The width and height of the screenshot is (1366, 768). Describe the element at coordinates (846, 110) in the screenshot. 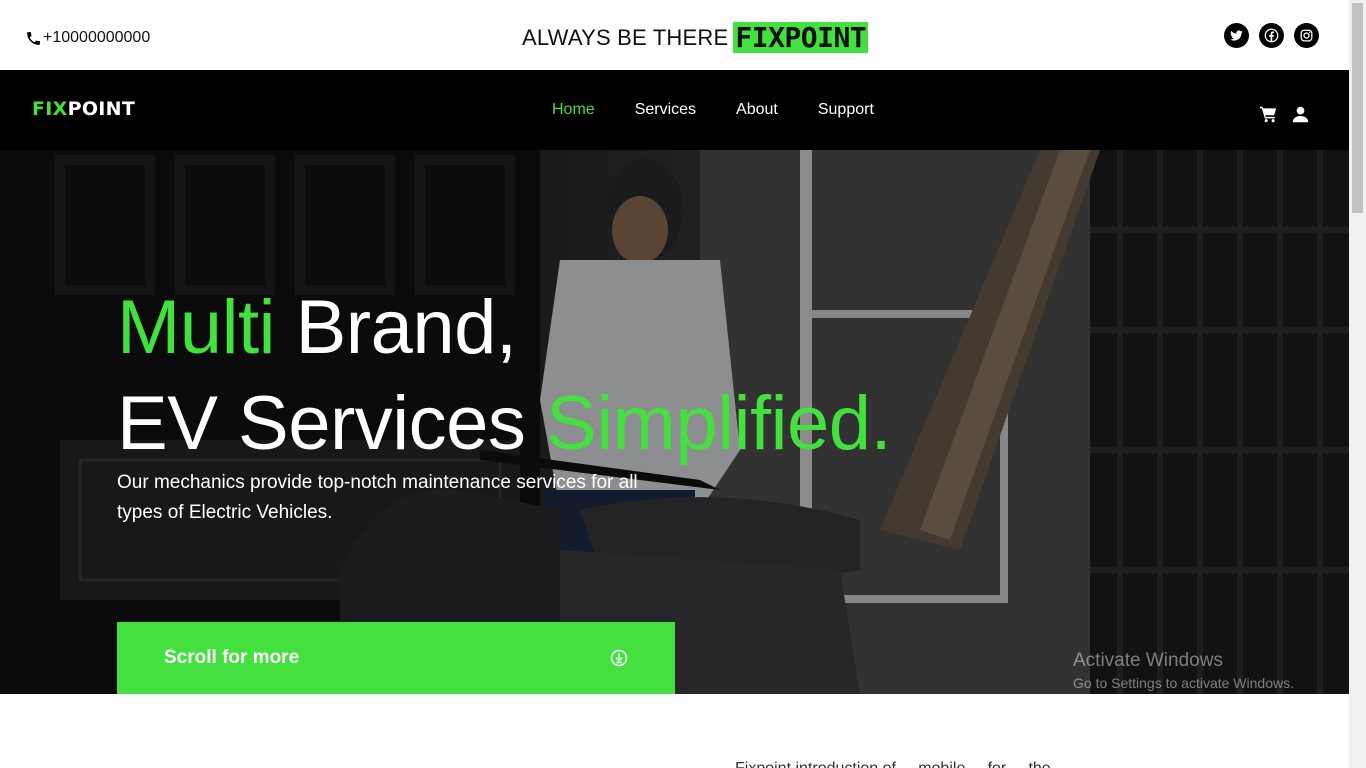

I see `nav-link-support: Support` at that location.